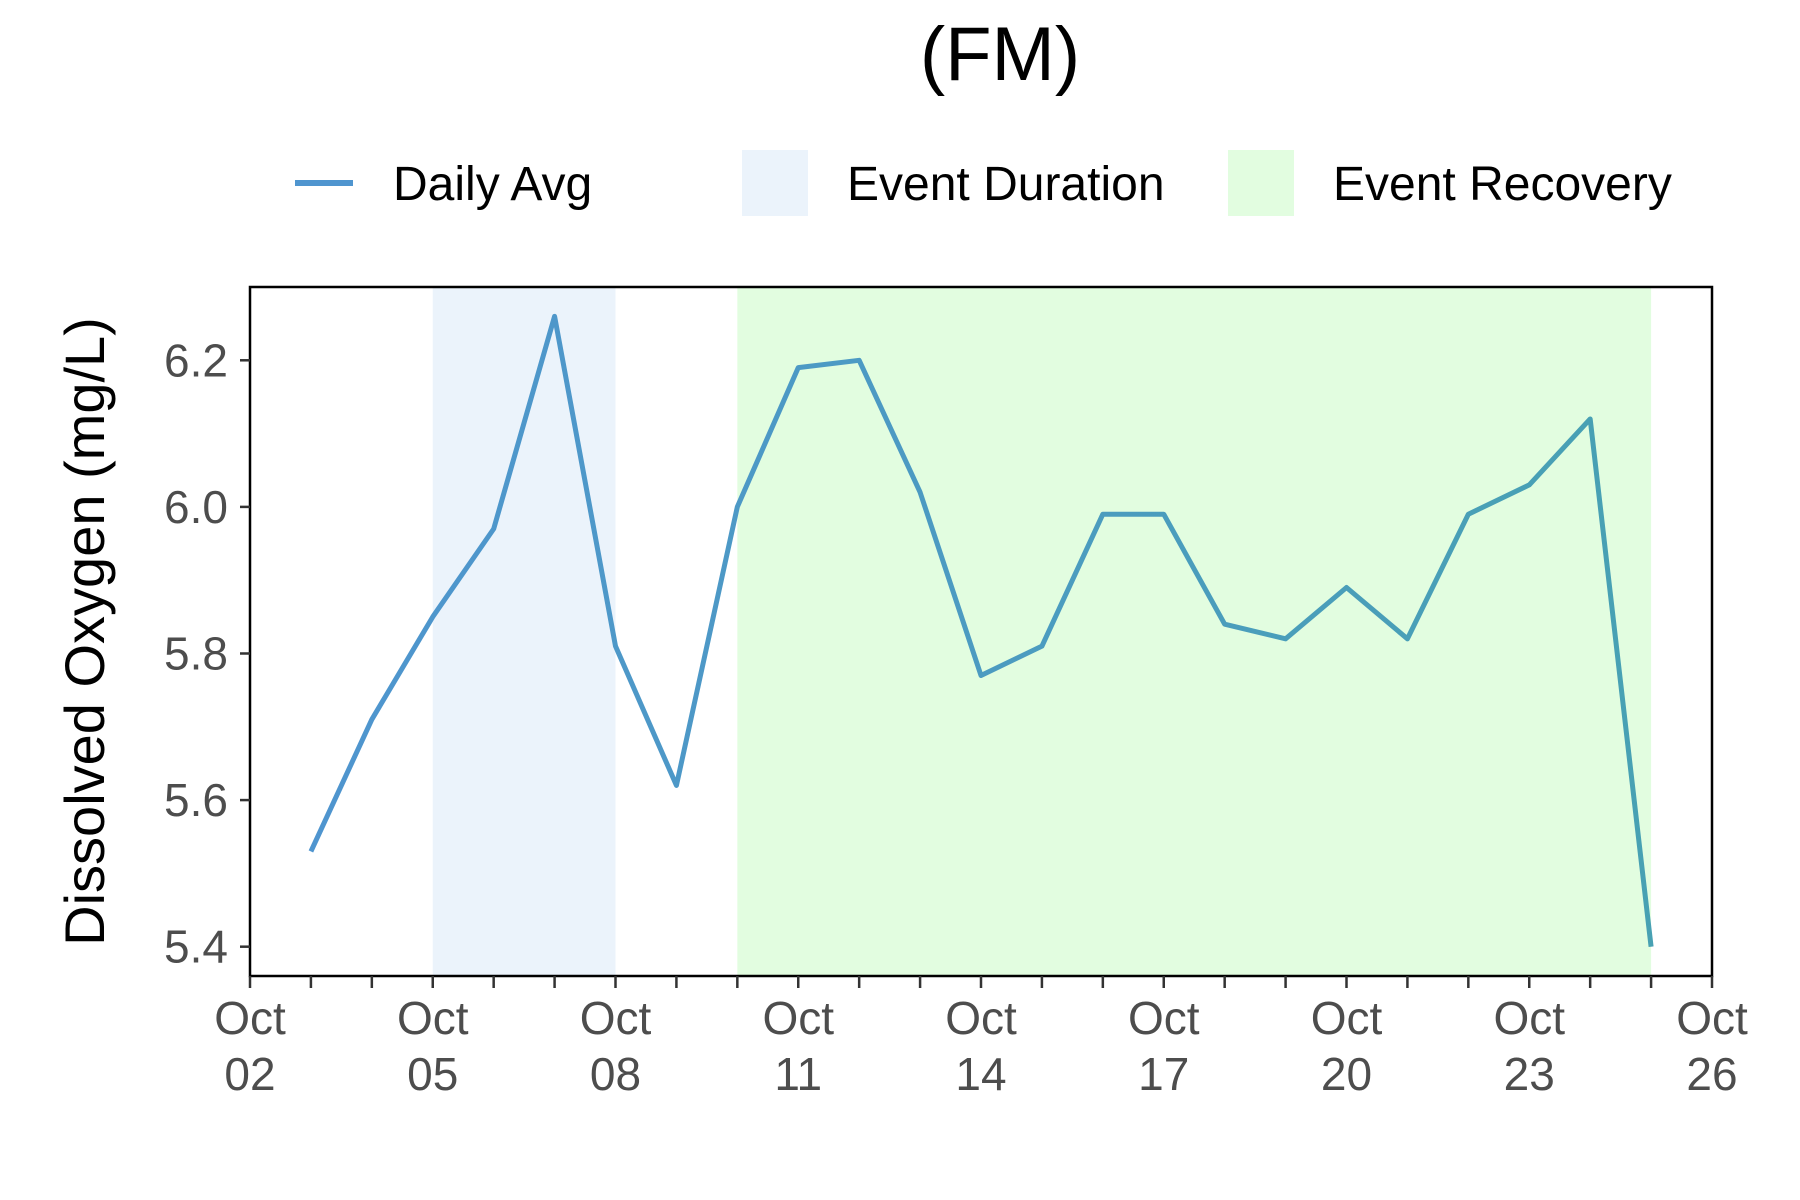 This screenshot has width=1800, height=1200. What do you see at coordinates (1164, 1046) in the screenshot?
I see `x-tick-label: Oct 17` at bounding box center [1164, 1046].